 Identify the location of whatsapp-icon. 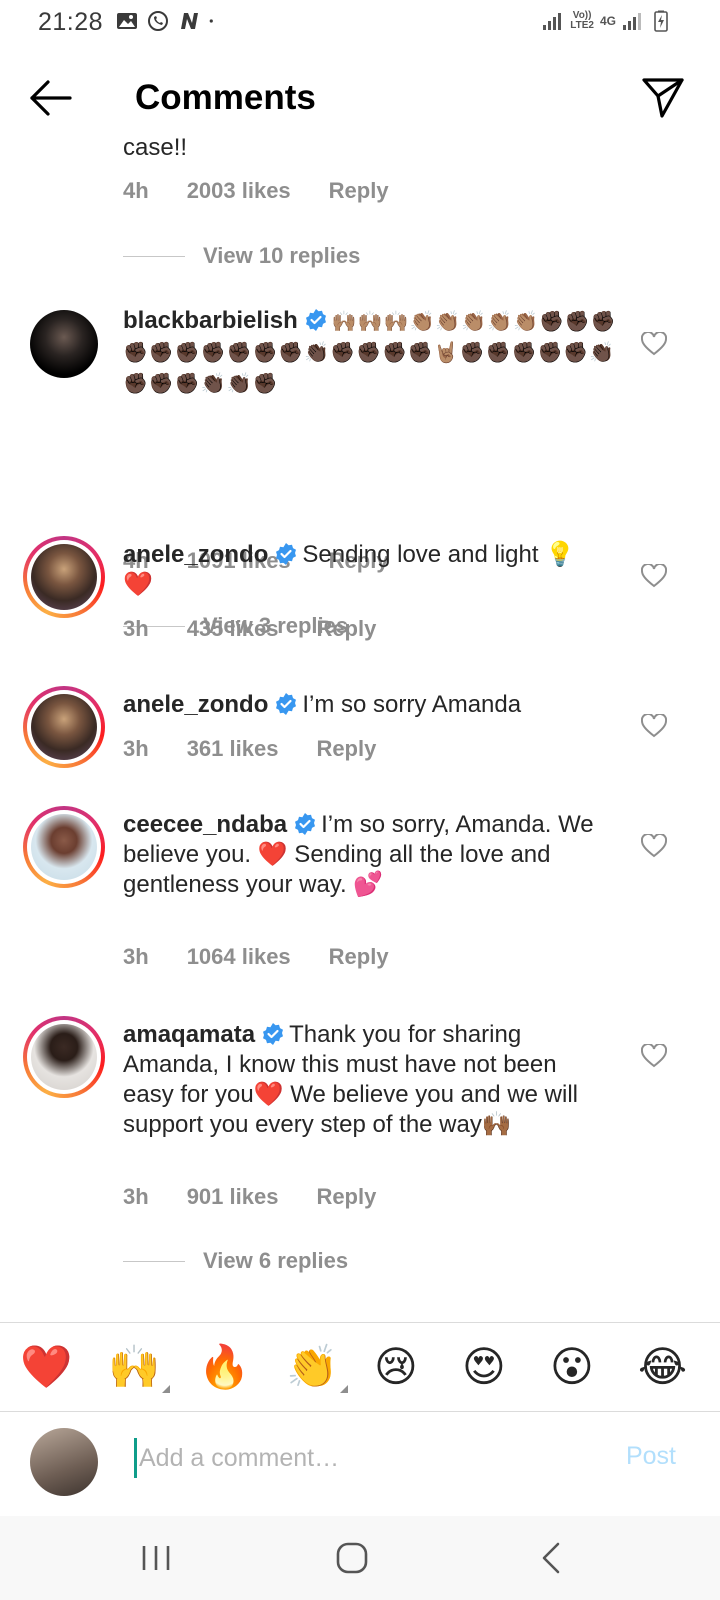
(158, 21).